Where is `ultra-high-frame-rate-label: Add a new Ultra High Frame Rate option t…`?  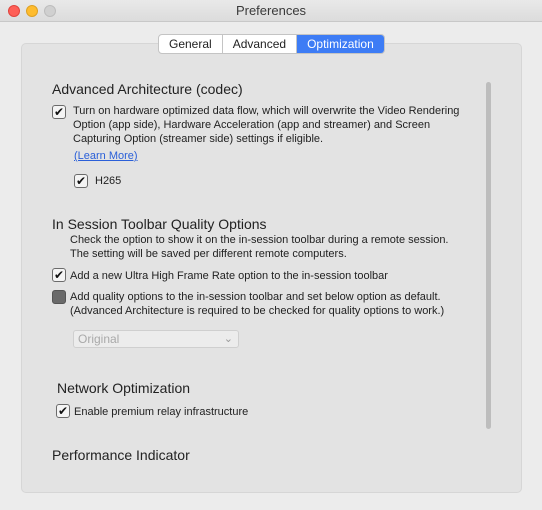
ultra-high-frame-rate-label: Add a new Ultra High Frame Rate option t… is located at coordinates (229, 276).